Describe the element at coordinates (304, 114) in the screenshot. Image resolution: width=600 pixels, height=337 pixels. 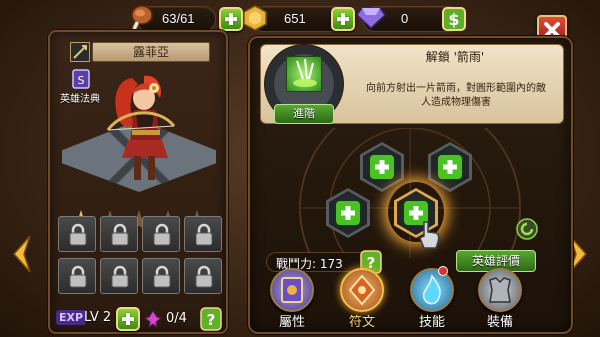
I see `advance-button: 進階` at that location.